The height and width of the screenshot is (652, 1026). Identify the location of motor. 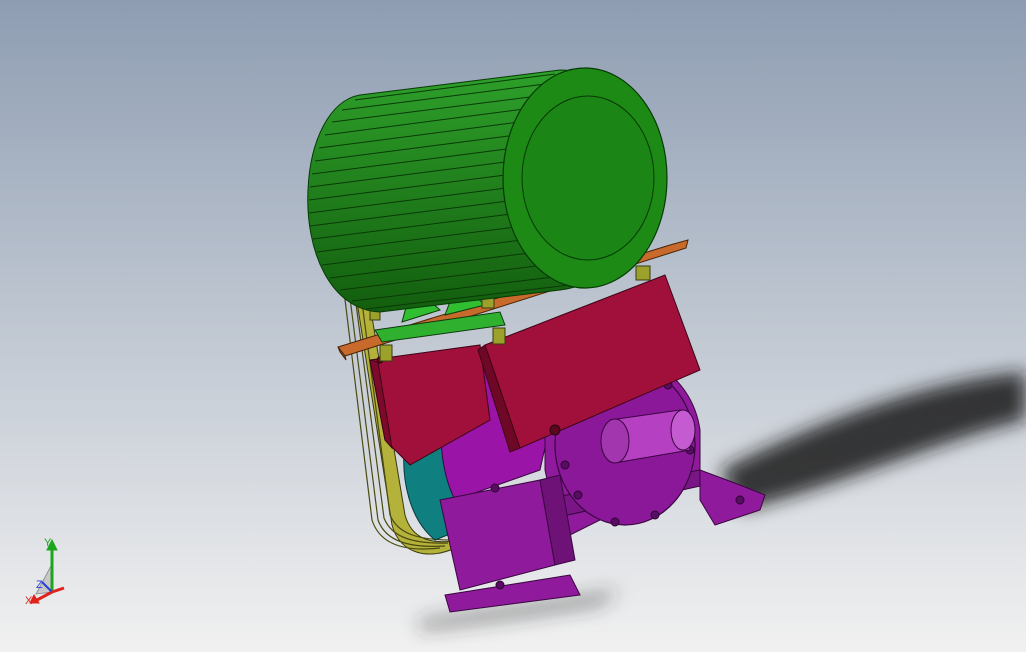
(487, 190).